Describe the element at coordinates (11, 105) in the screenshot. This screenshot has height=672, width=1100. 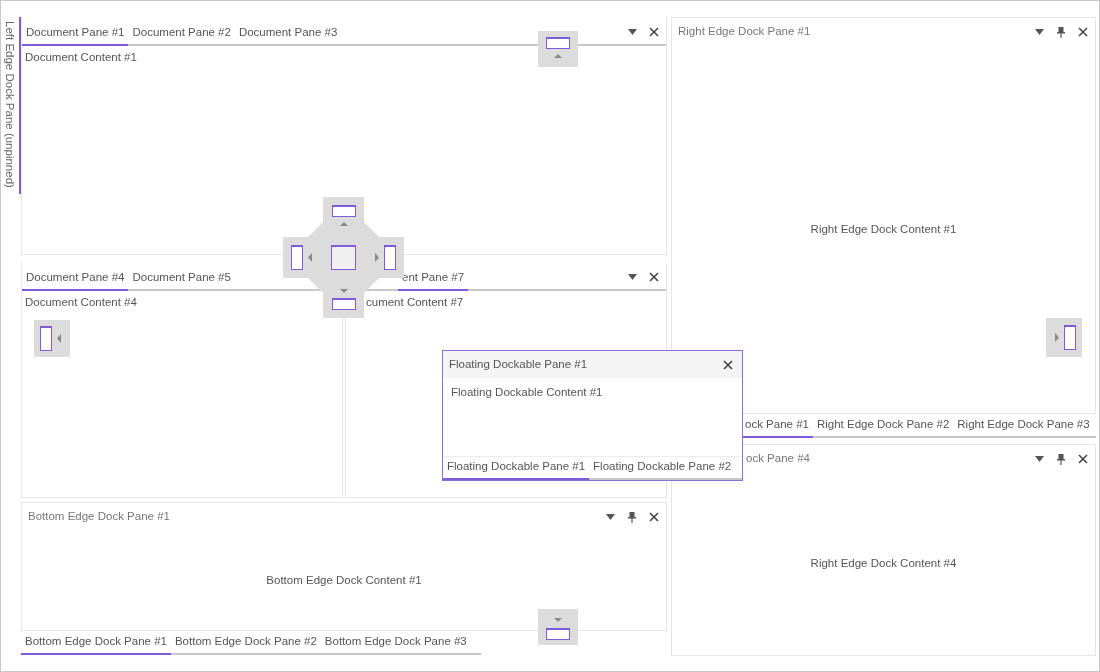
I see `left-dock-tab: Left Edge Dock Pane (unpinned)` at that location.